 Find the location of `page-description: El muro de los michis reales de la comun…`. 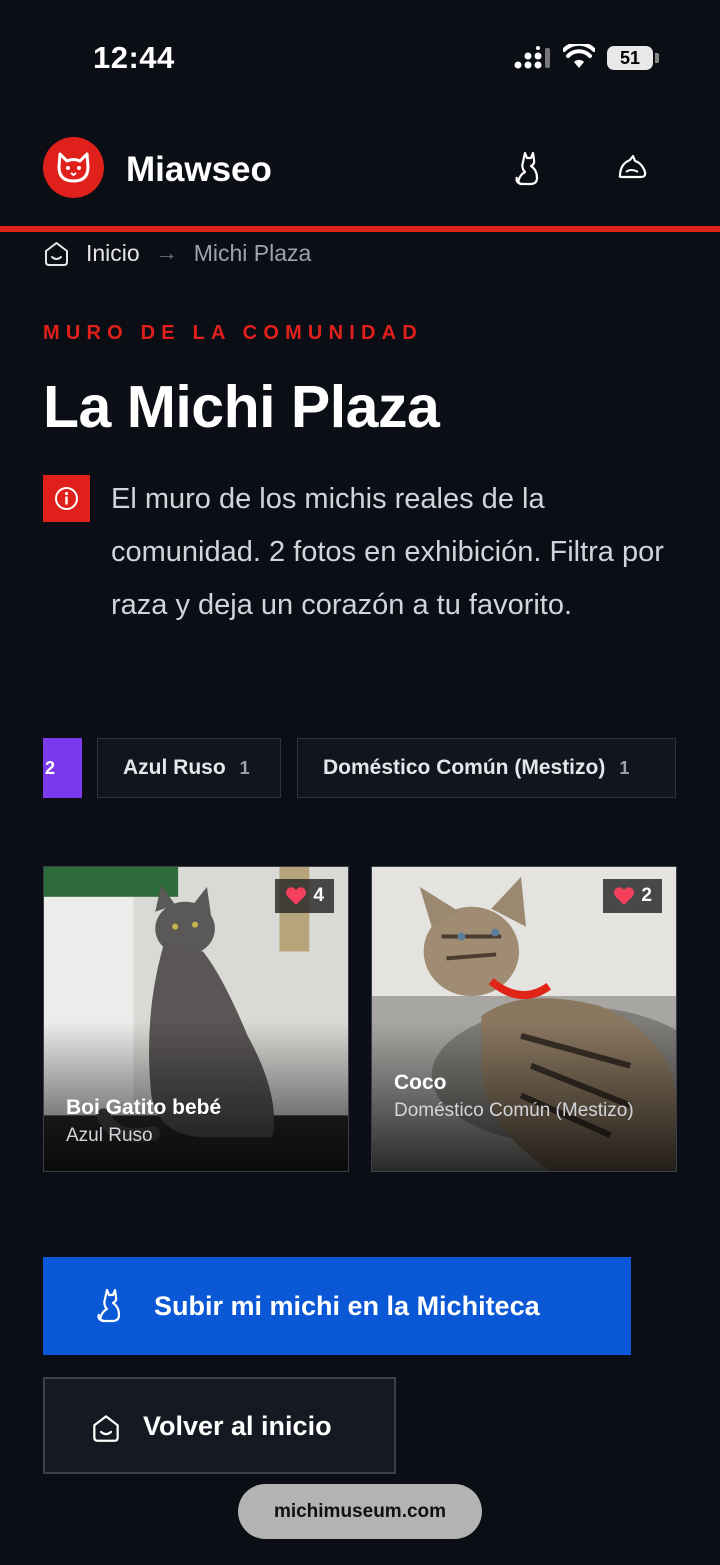

page-description: El muro de los michis reales de la comun… is located at coordinates (387, 552).